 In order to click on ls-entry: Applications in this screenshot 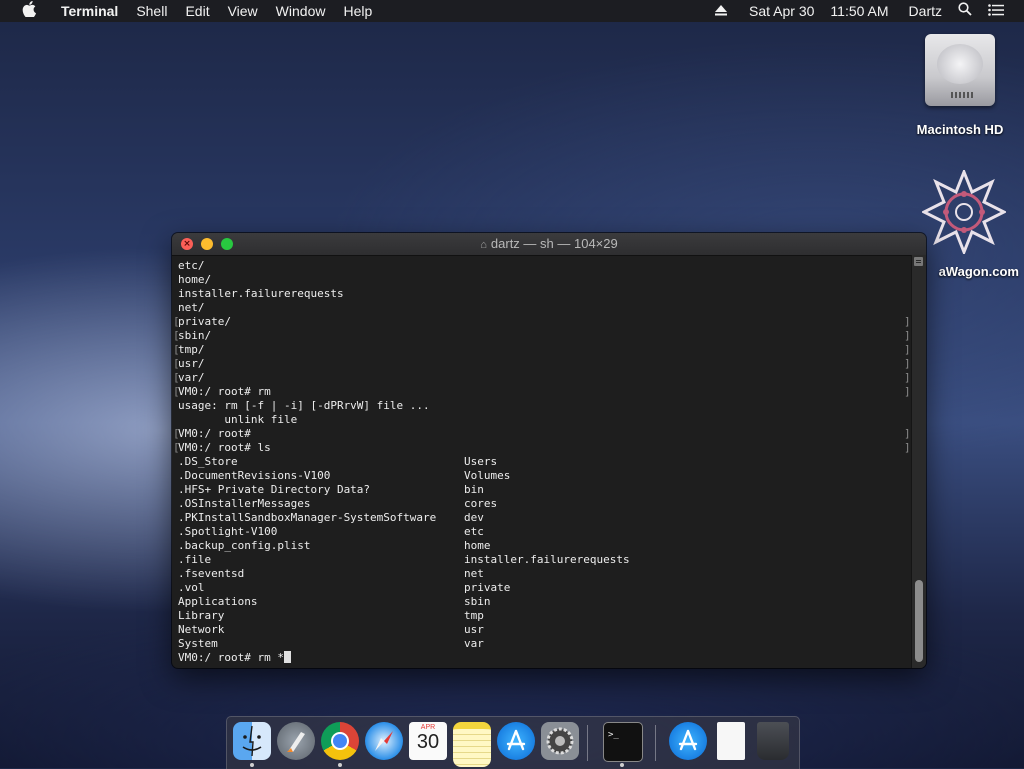, I will do `click(218, 601)`.